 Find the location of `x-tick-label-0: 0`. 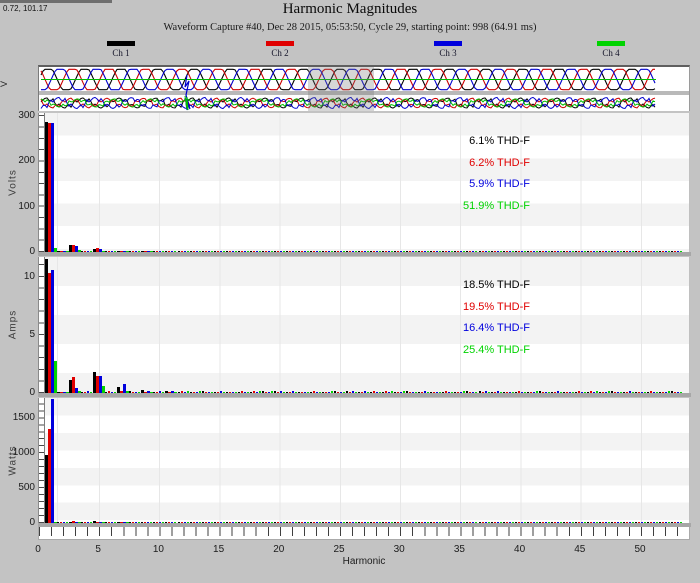

x-tick-label-0: 0 is located at coordinates (38, 549).